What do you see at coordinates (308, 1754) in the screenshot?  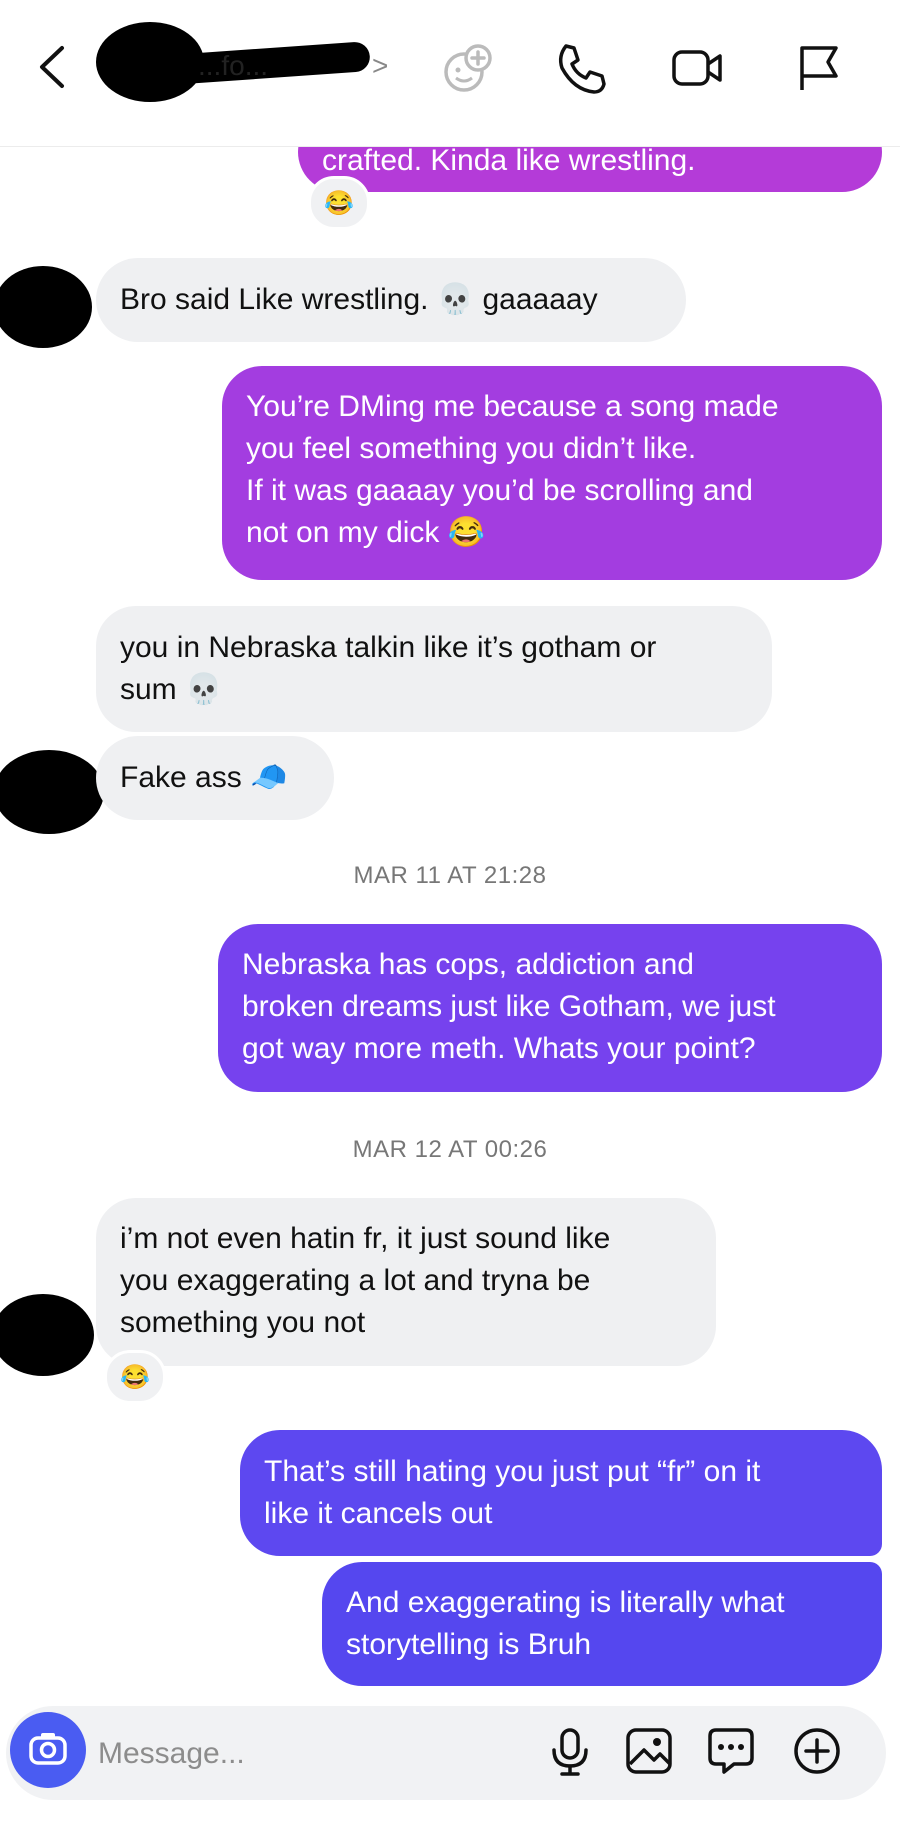 I see `message-input` at bounding box center [308, 1754].